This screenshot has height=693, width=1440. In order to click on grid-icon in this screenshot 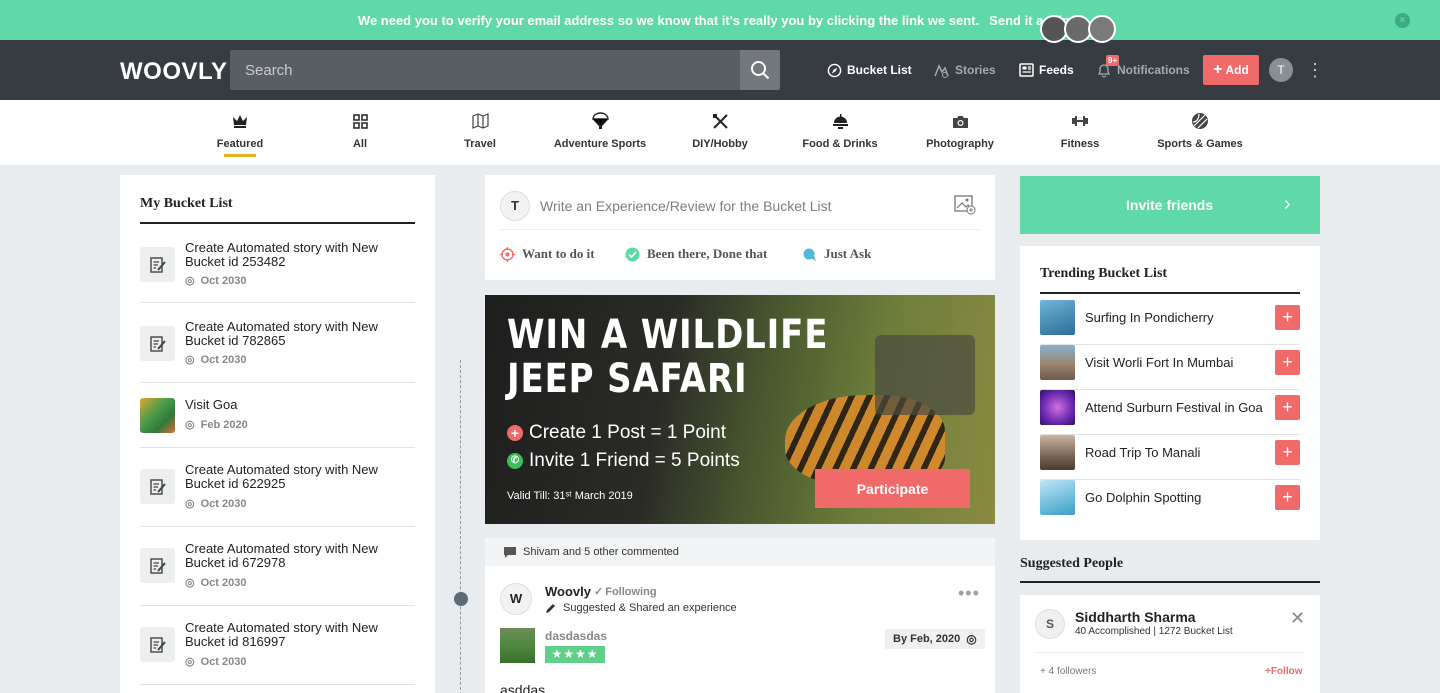, I will do `click(360, 121)`.